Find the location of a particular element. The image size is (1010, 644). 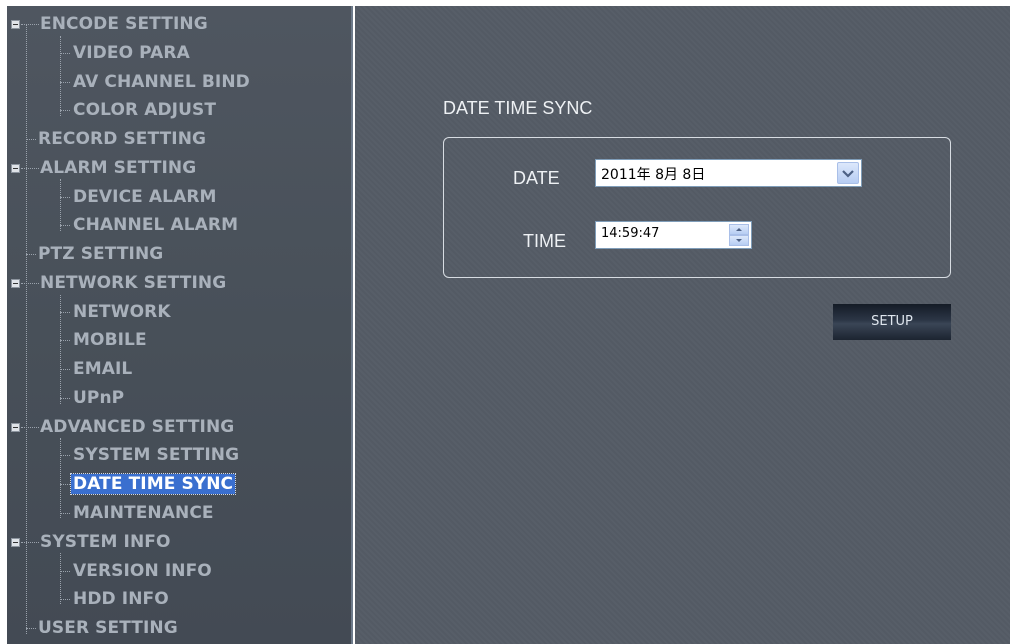

tree-item-mobile: MOBILE is located at coordinates (110, 340).